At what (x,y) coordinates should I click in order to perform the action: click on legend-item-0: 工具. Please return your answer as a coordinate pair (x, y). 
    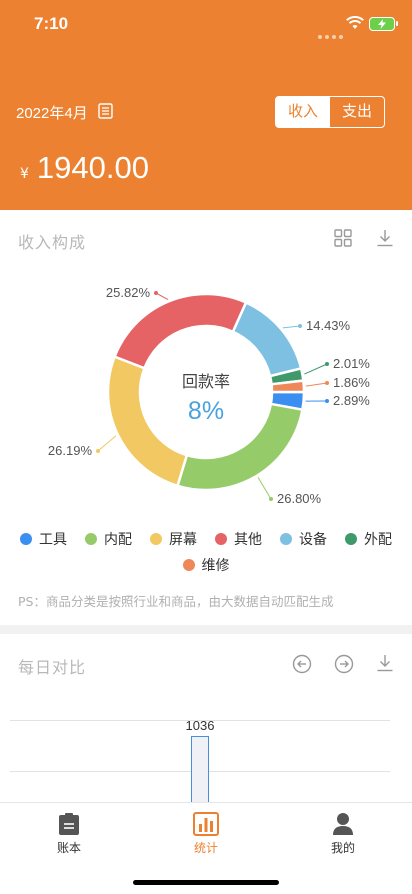
    Looking at the image, I should click on (43, 539).